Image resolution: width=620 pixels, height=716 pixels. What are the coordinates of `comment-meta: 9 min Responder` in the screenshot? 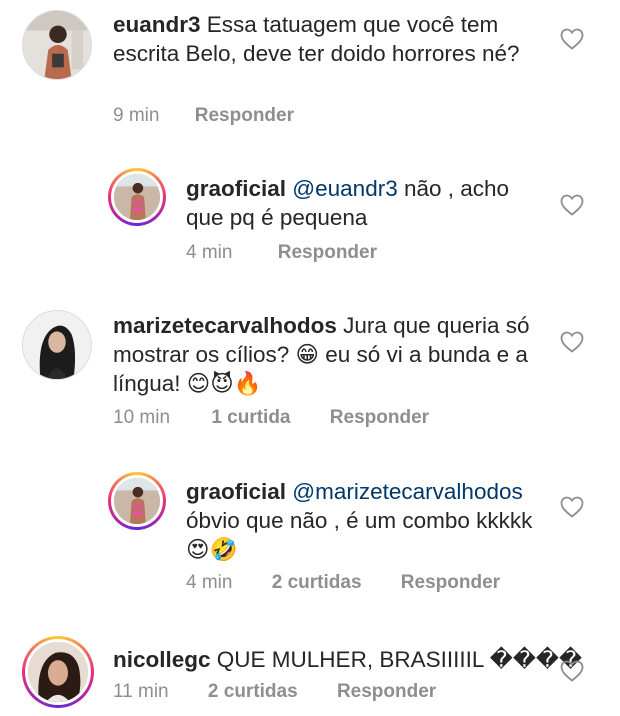 It's located at (203, 116).